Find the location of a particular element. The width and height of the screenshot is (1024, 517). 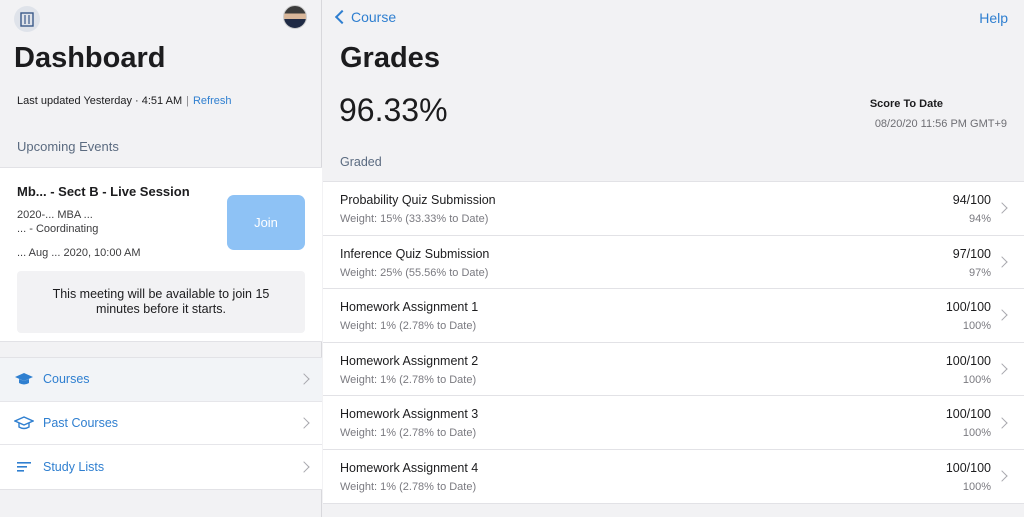

event-datetime: ... Aug ... 2020, 10:00 AM is located at coordinates (79, 253).